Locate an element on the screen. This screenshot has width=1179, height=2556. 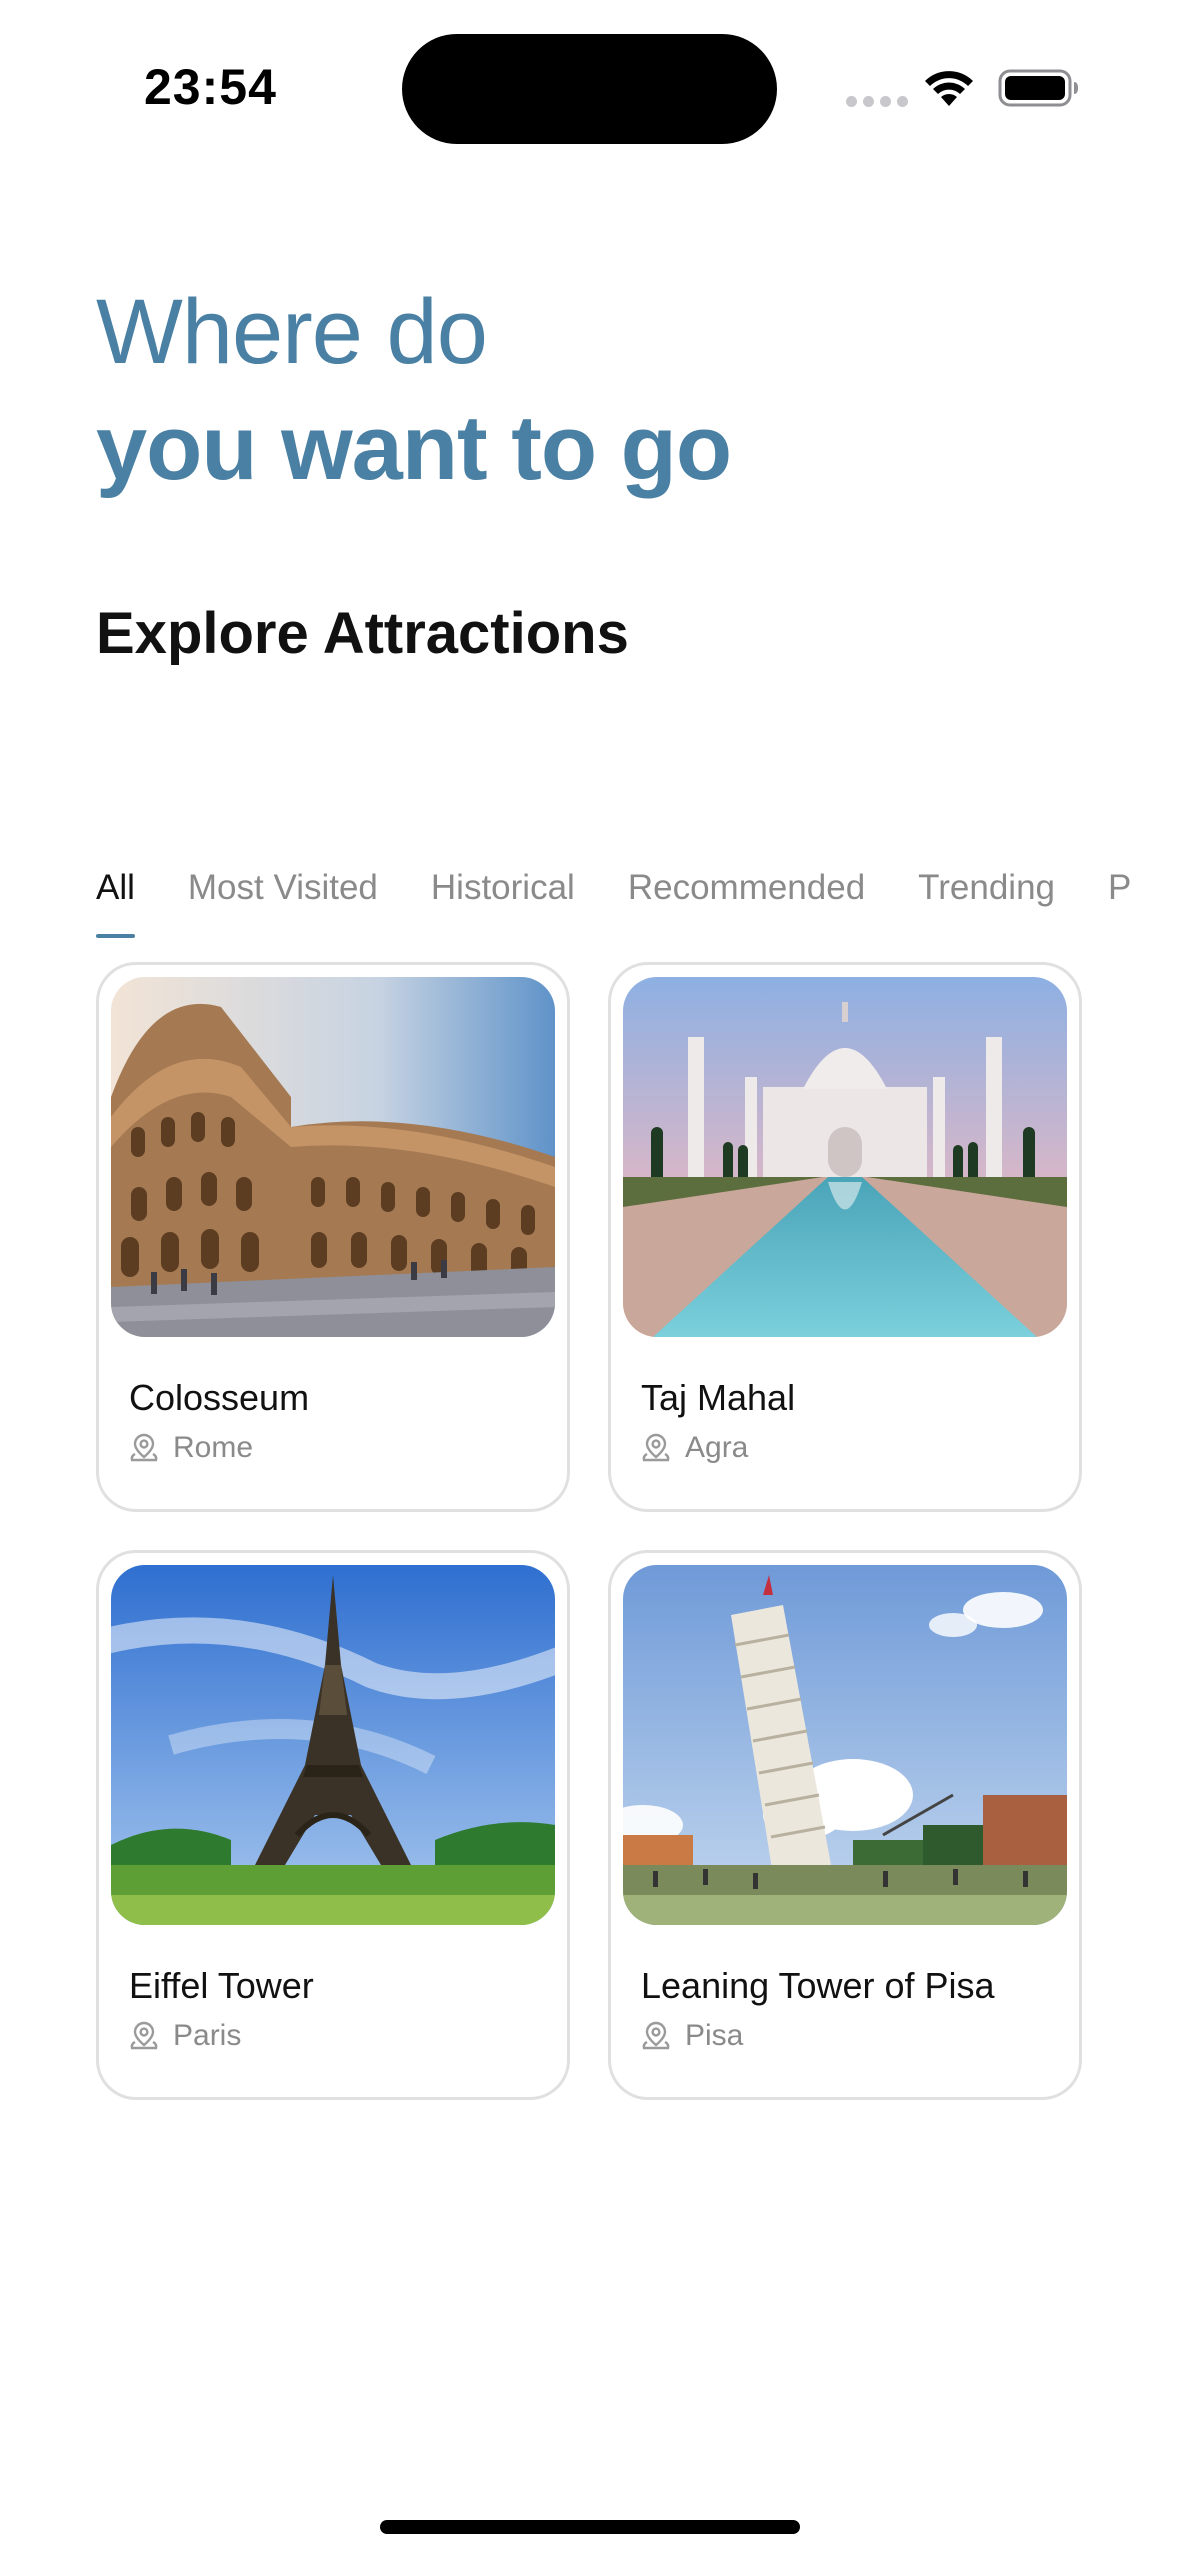
attraction-card-taj-mahal: Taj Mahal Agra is located at coordinates (845, 1237).